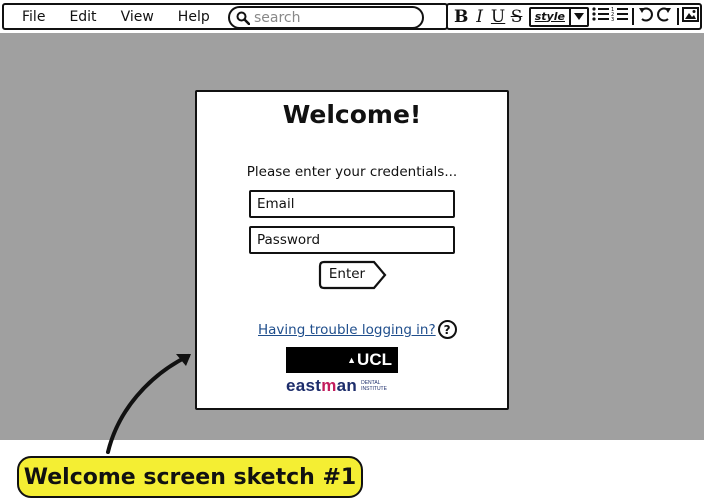 This screenshot has width=704, height=502. Describe the element at coordinates (33, 17) in the screenshot. I see `menu-file: File` at that location.